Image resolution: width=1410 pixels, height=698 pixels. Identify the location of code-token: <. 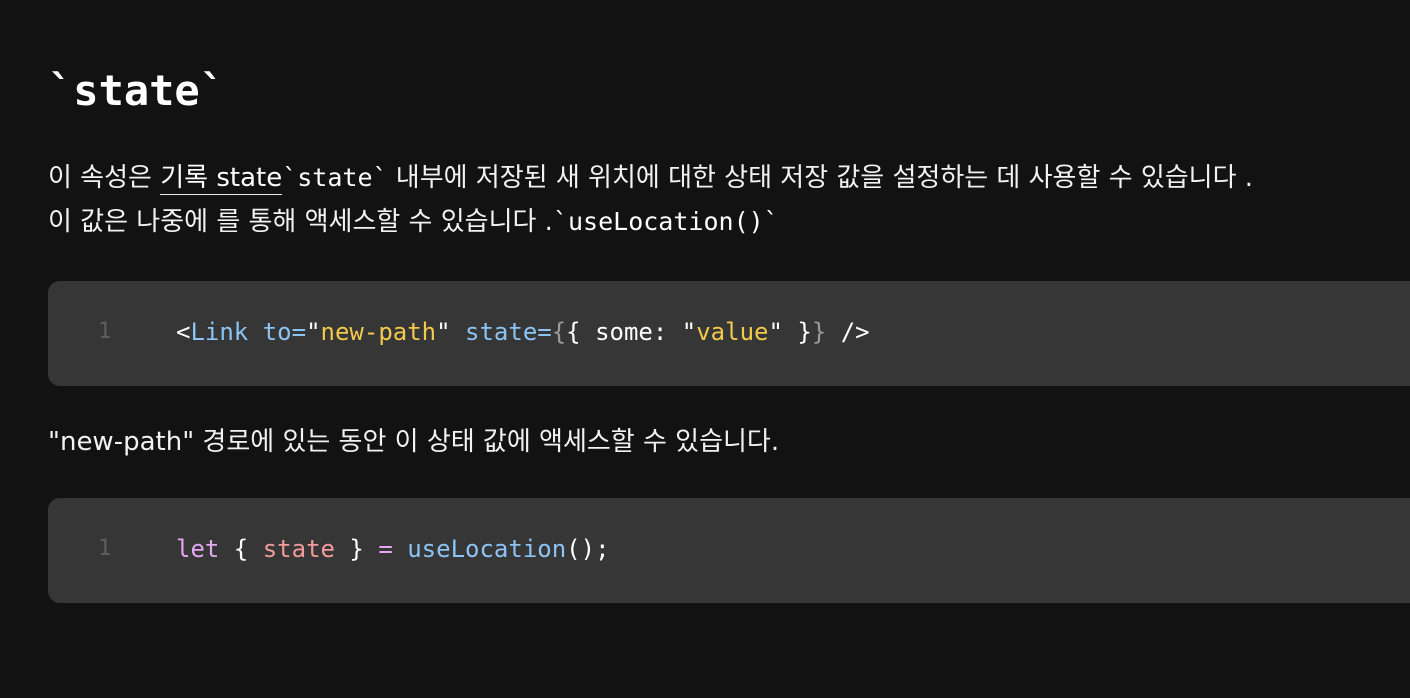
(183, 332).